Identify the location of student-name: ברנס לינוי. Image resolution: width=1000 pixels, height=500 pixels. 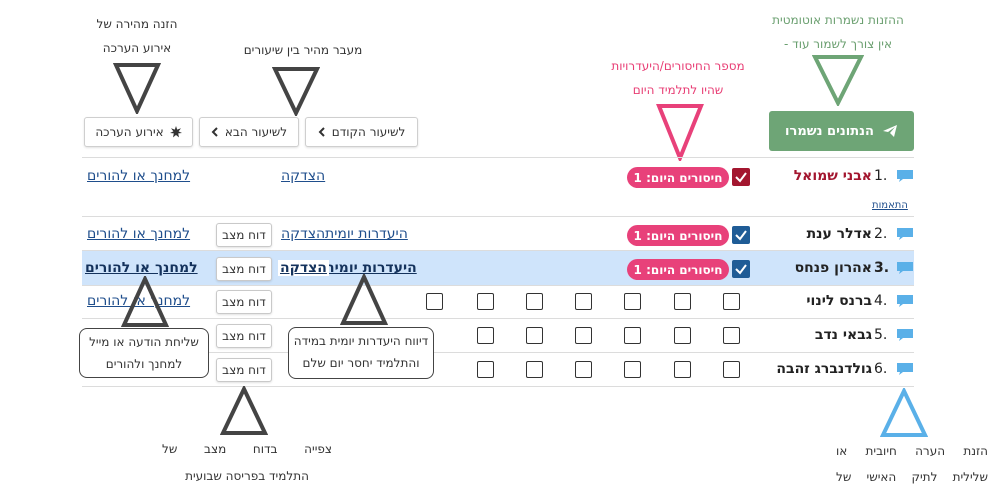
(839, 301).